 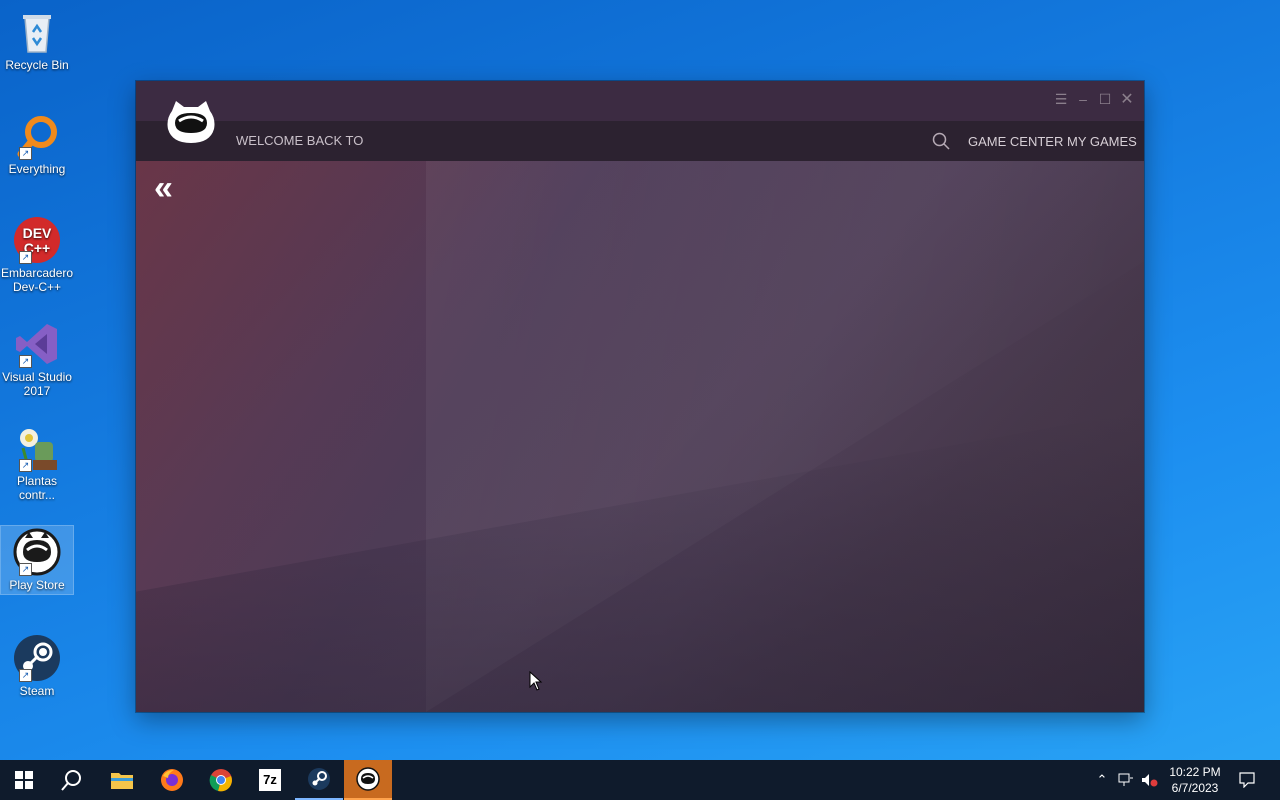 What do you see at coordinates (1195, 788) in the screenshot?
I see `clock-date: 6/7/2023` at bounding box center [1195, 788].